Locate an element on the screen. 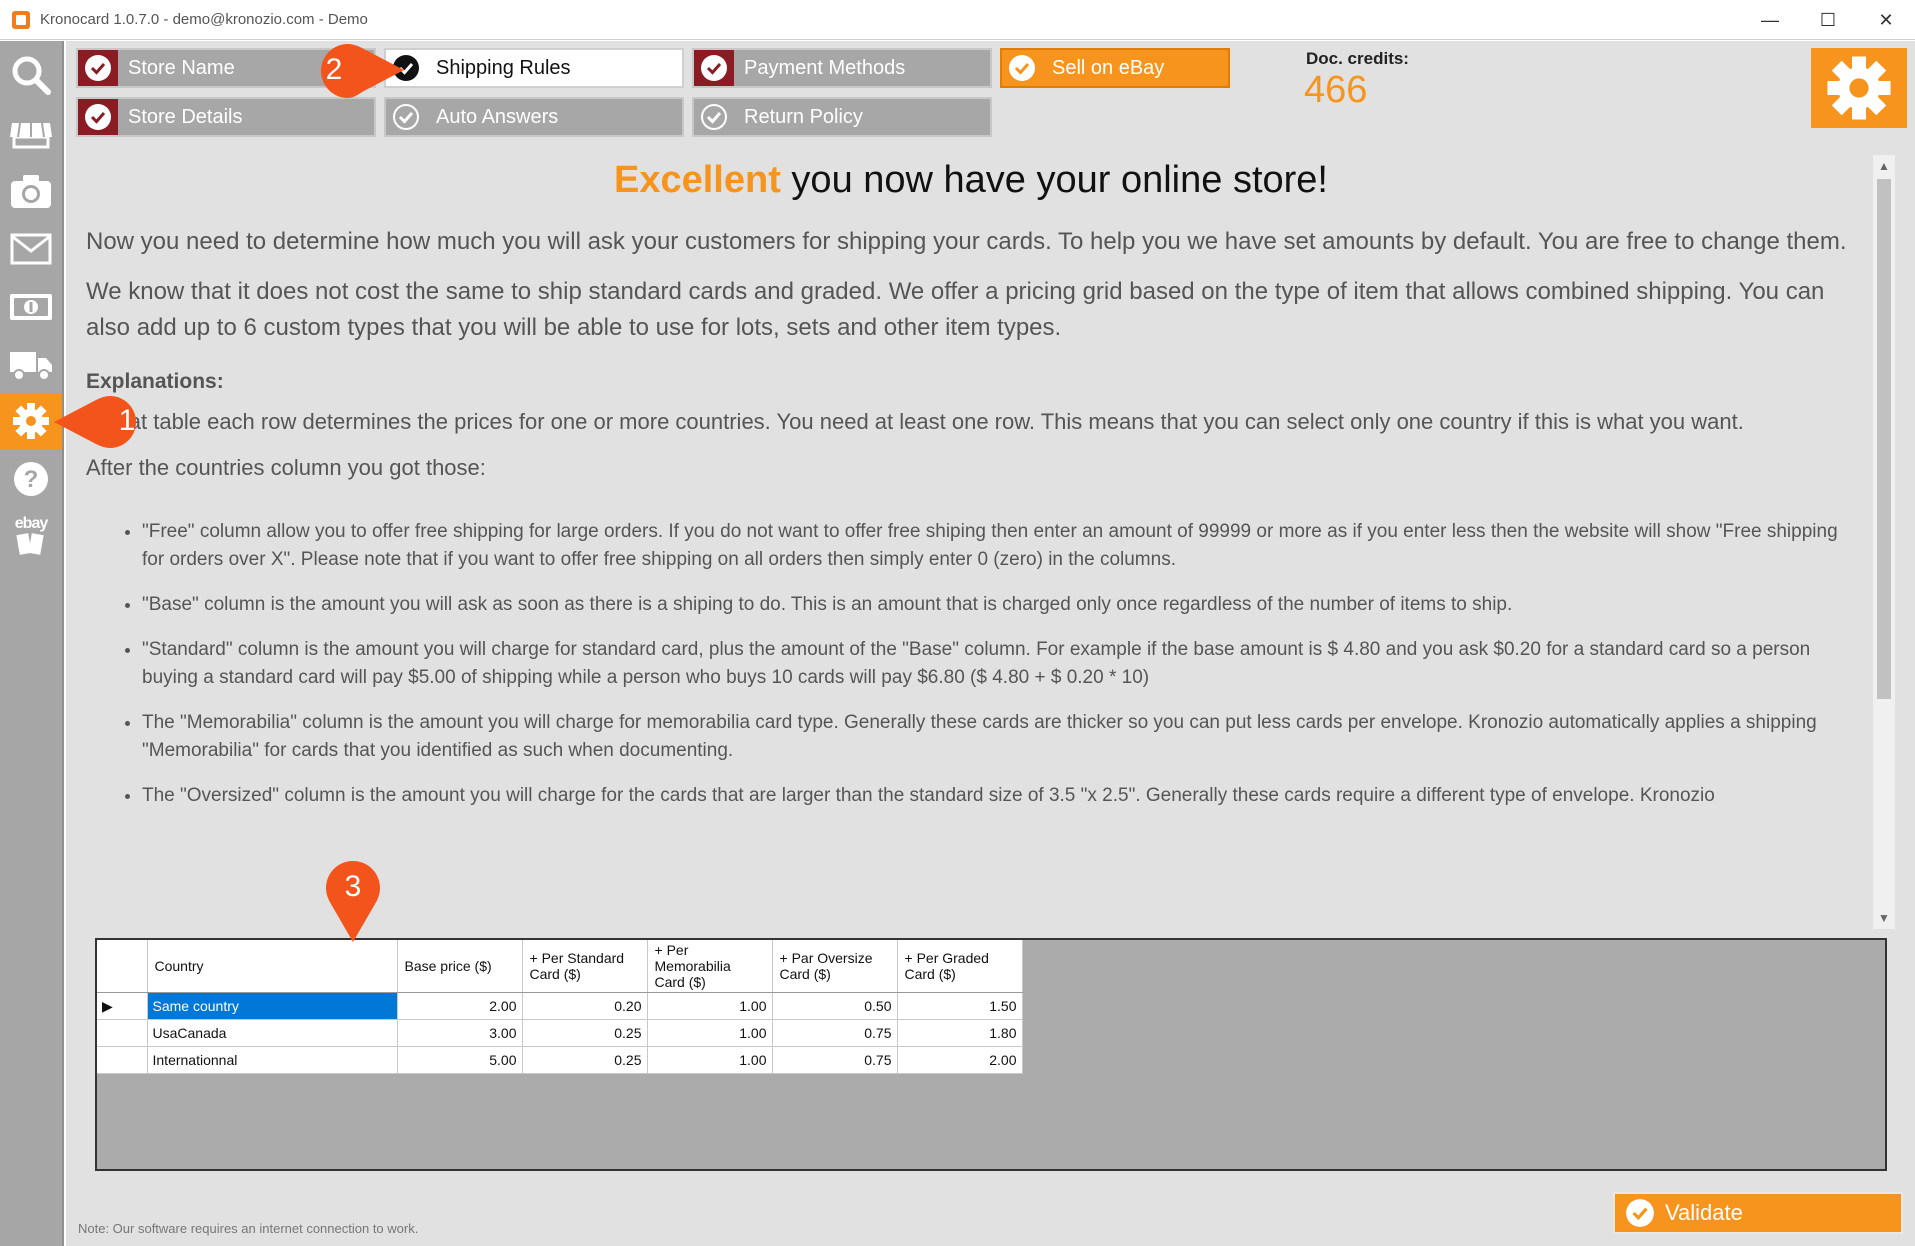 Image resolution: width=1915 pixels, height=1246 pixels. table-row: ▶ Same country 2.00 0.20 1.00 0.50 1.50 is located at coordinates (560, 1006).